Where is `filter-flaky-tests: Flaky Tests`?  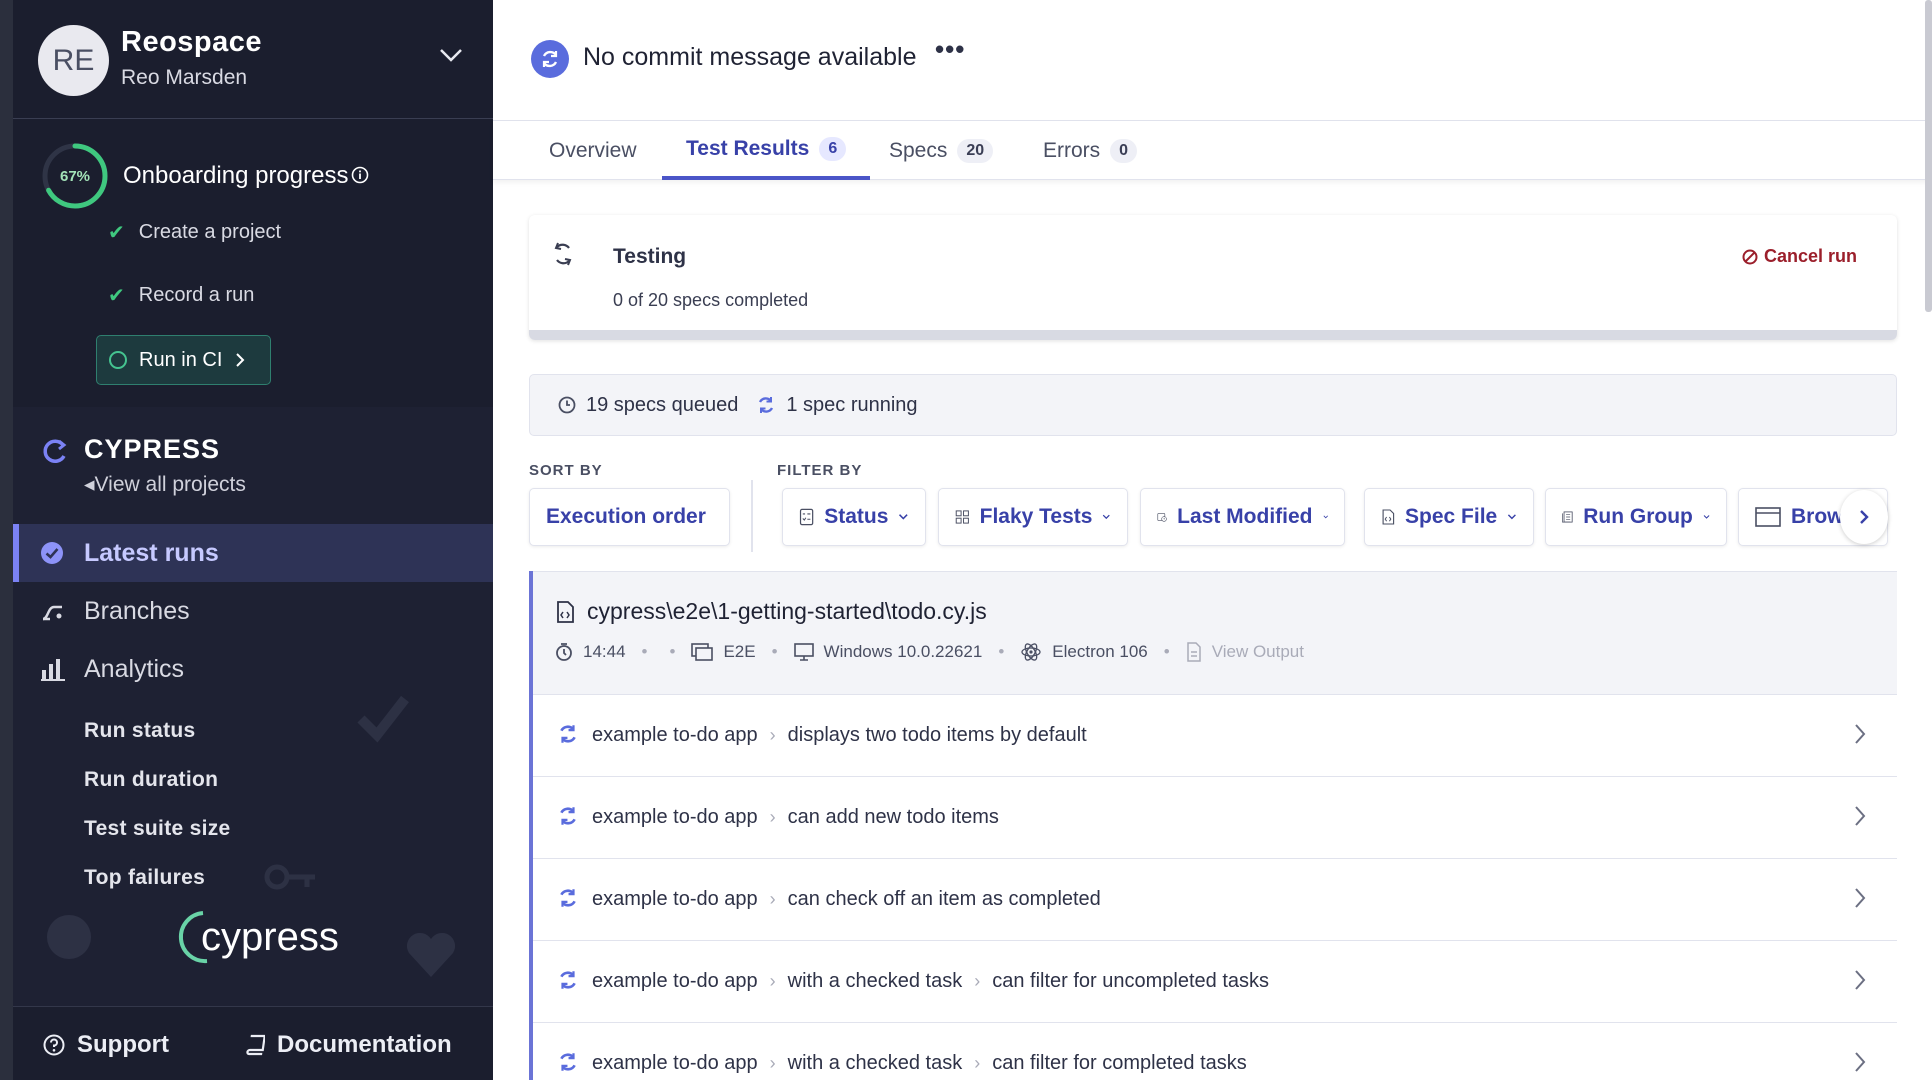 filter-flaky-tests: Flaky Tests is located at coordinates (1033, 517).